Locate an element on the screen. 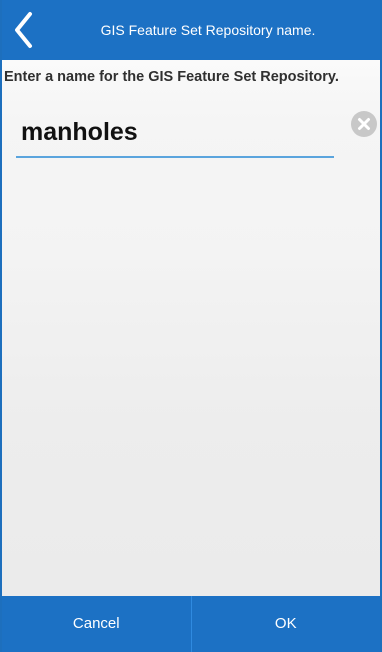 This screenshot has height=652, width=382. ok-button: OK is located at coordinates (286, 624).